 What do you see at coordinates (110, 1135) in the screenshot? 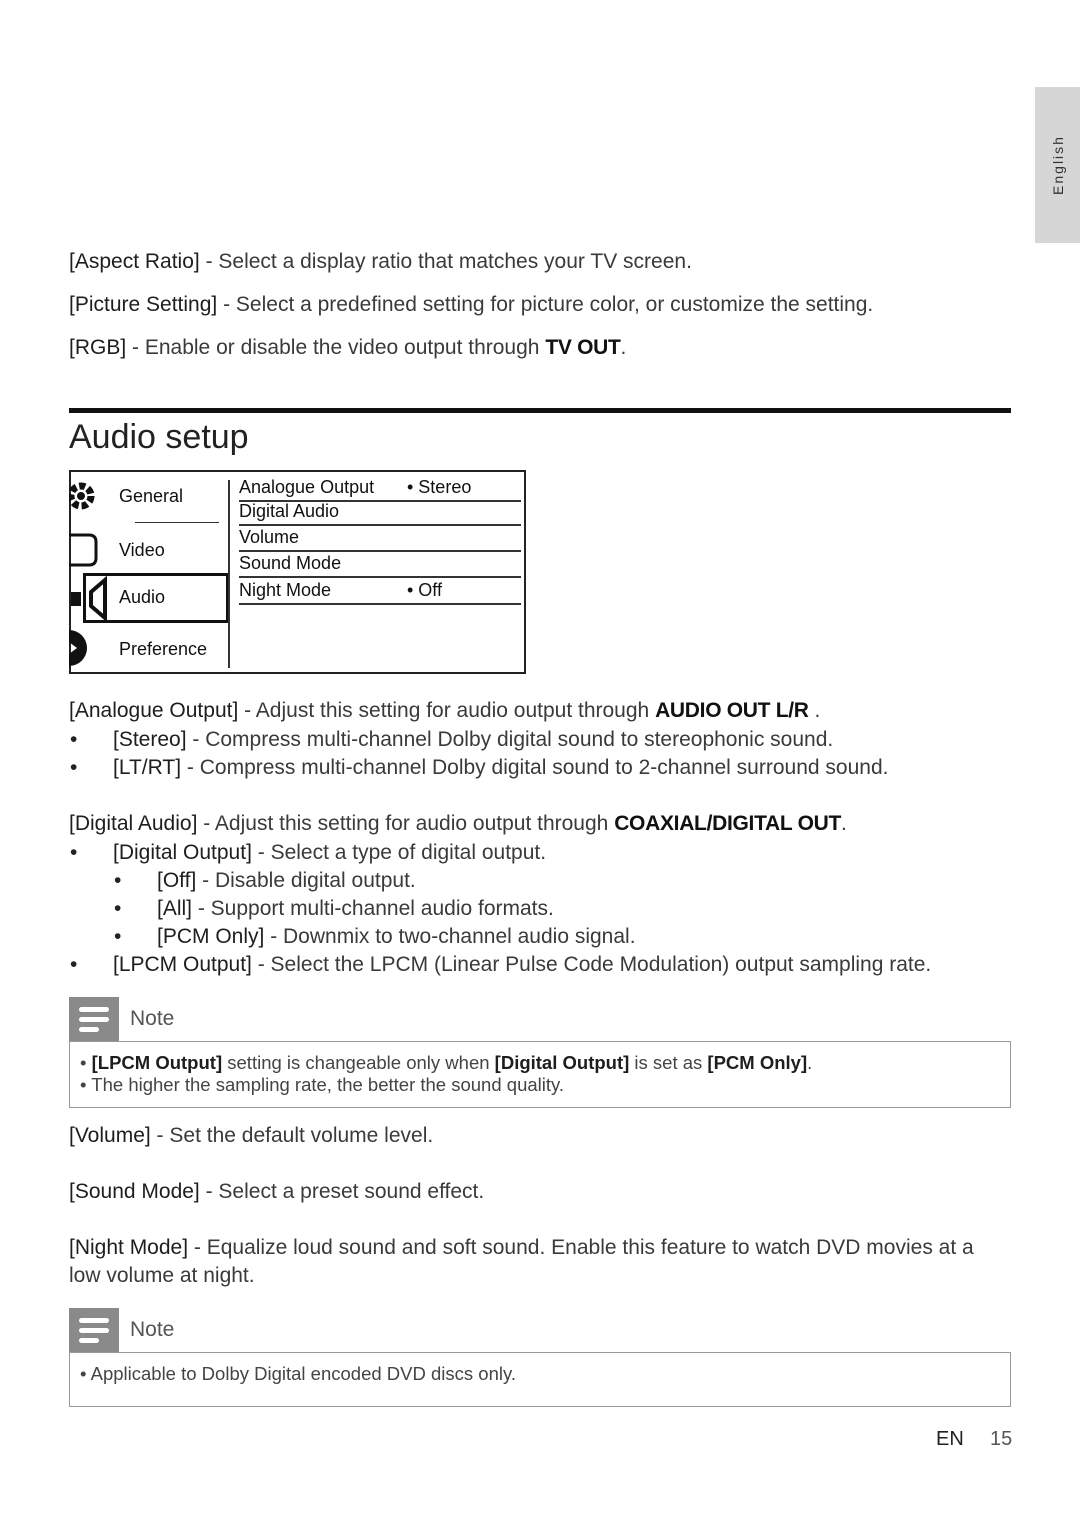
I see `setting-term: [Volume]` at bounding box center [110, 1135].